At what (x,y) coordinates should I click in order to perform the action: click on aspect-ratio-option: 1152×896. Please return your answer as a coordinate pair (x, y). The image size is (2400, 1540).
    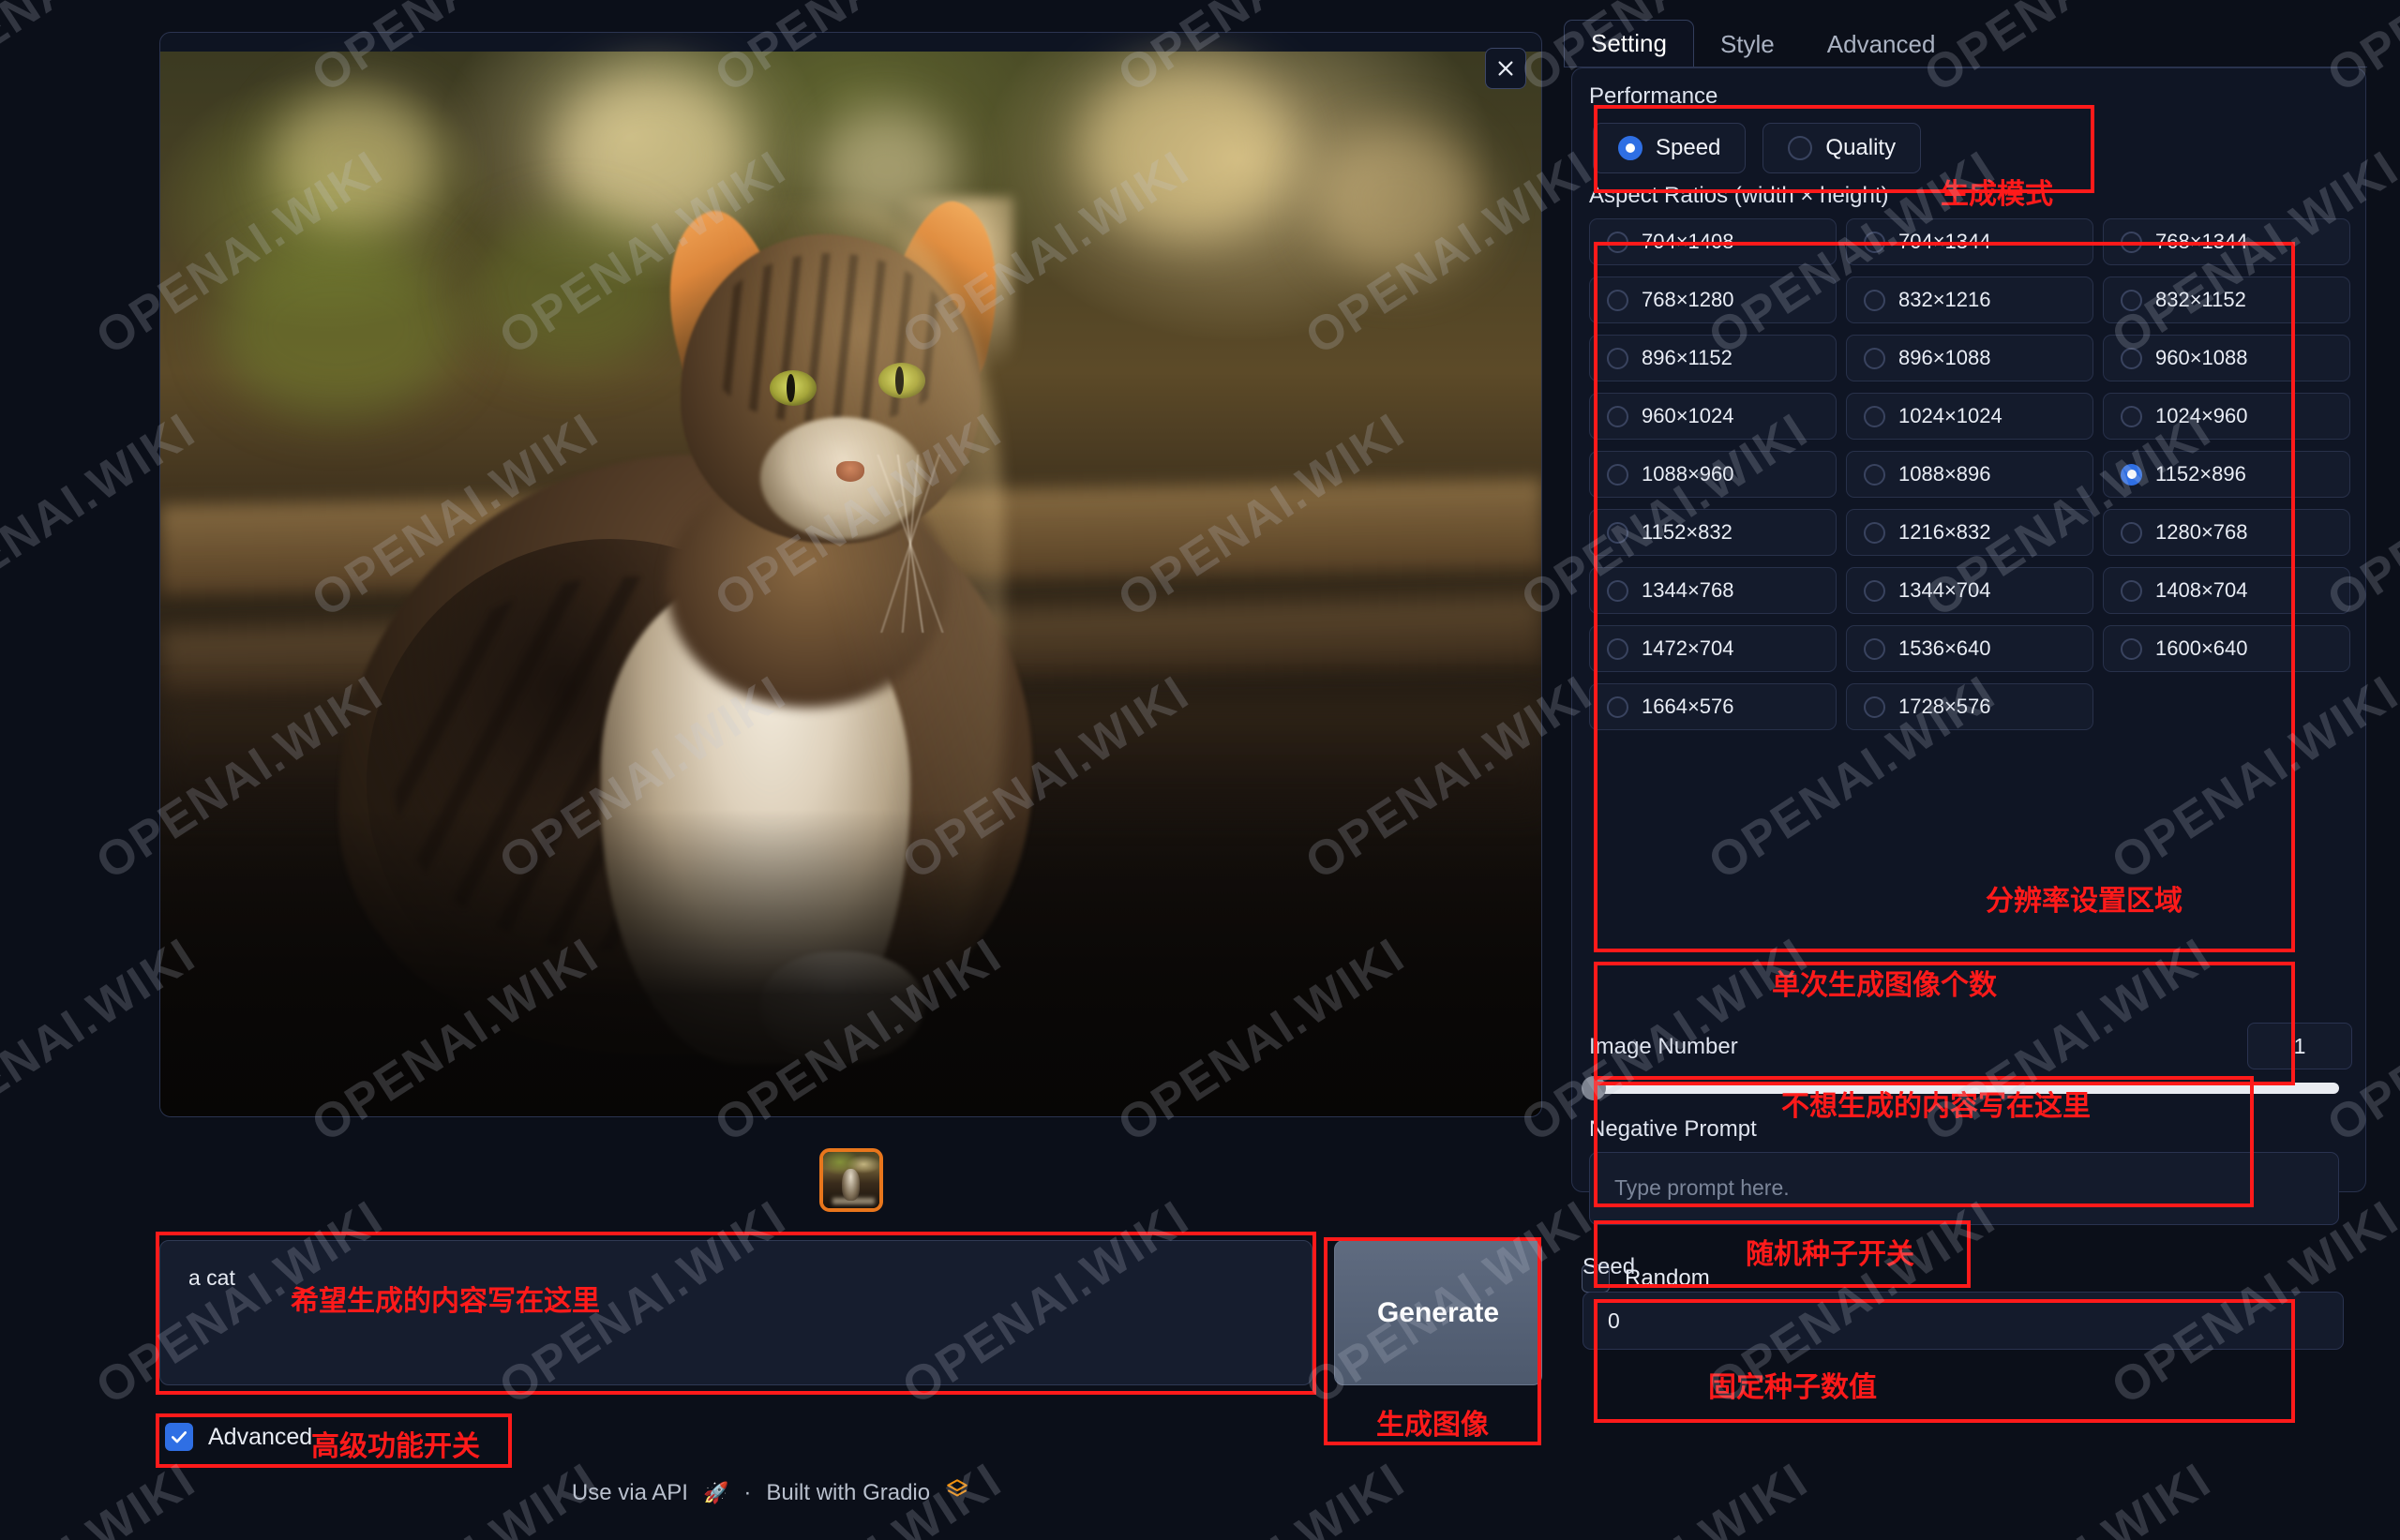
    Looking at the image, I should click on (2226, 474).